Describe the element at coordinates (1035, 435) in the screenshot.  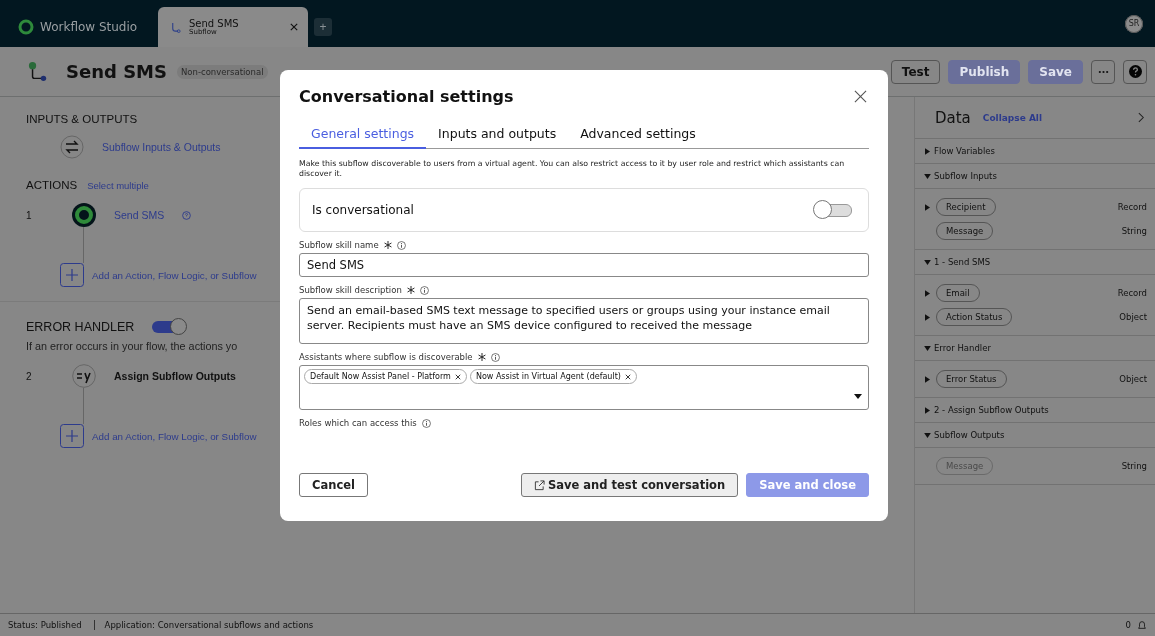
I see `data-section-header: Subflow Outputs` at that location.